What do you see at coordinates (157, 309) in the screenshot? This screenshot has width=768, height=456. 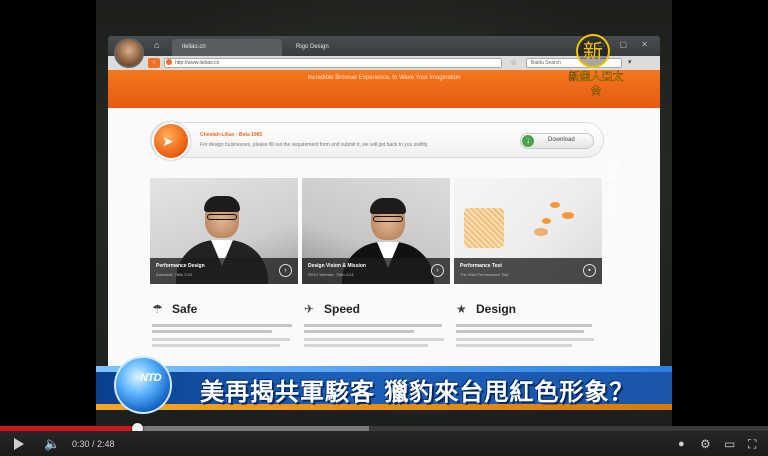 I see `umbrella-icon: ☂` at bounding box center [157, 309].